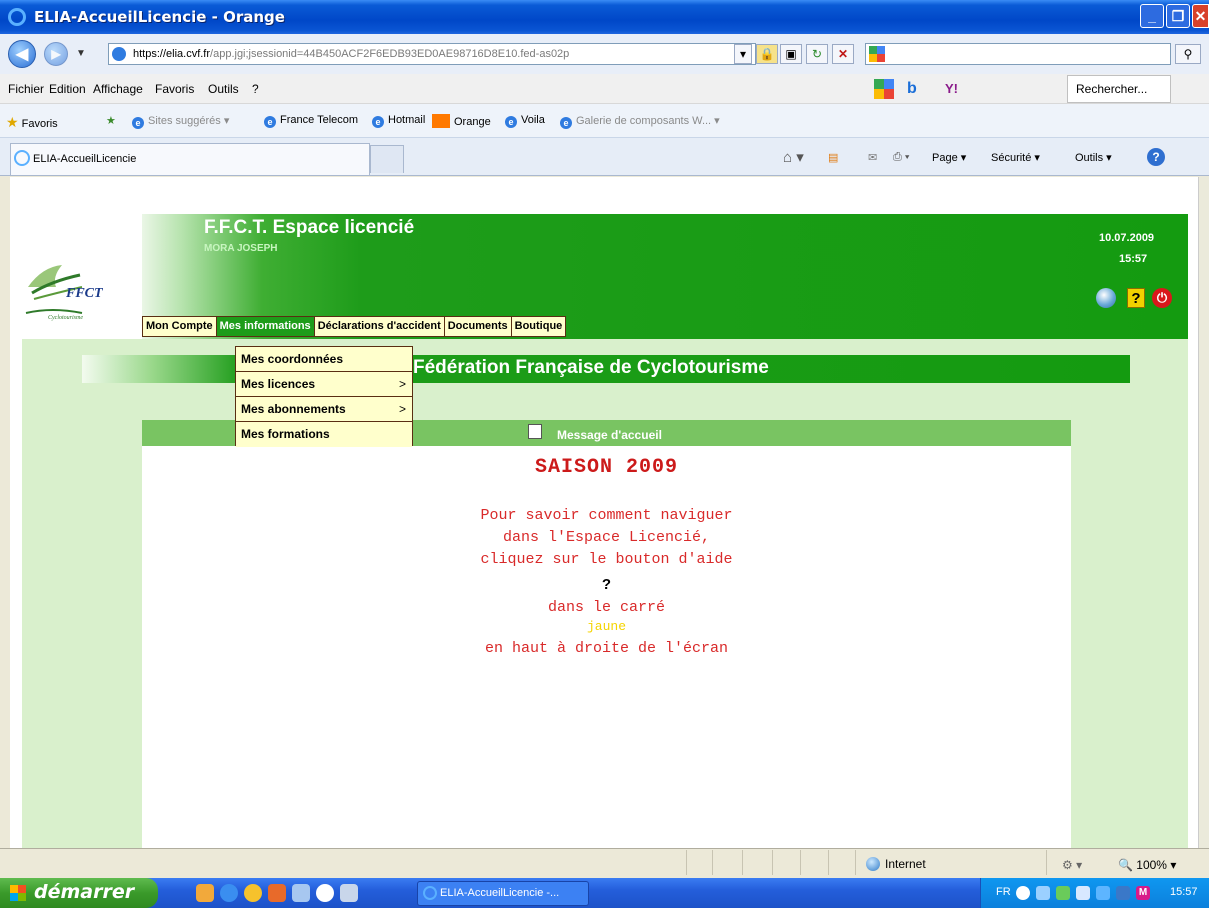 The image size is (1209, 908). Describe the element at coordinates (84, 293) in the screenshot. I see `svg-text: FFCT` at that location.